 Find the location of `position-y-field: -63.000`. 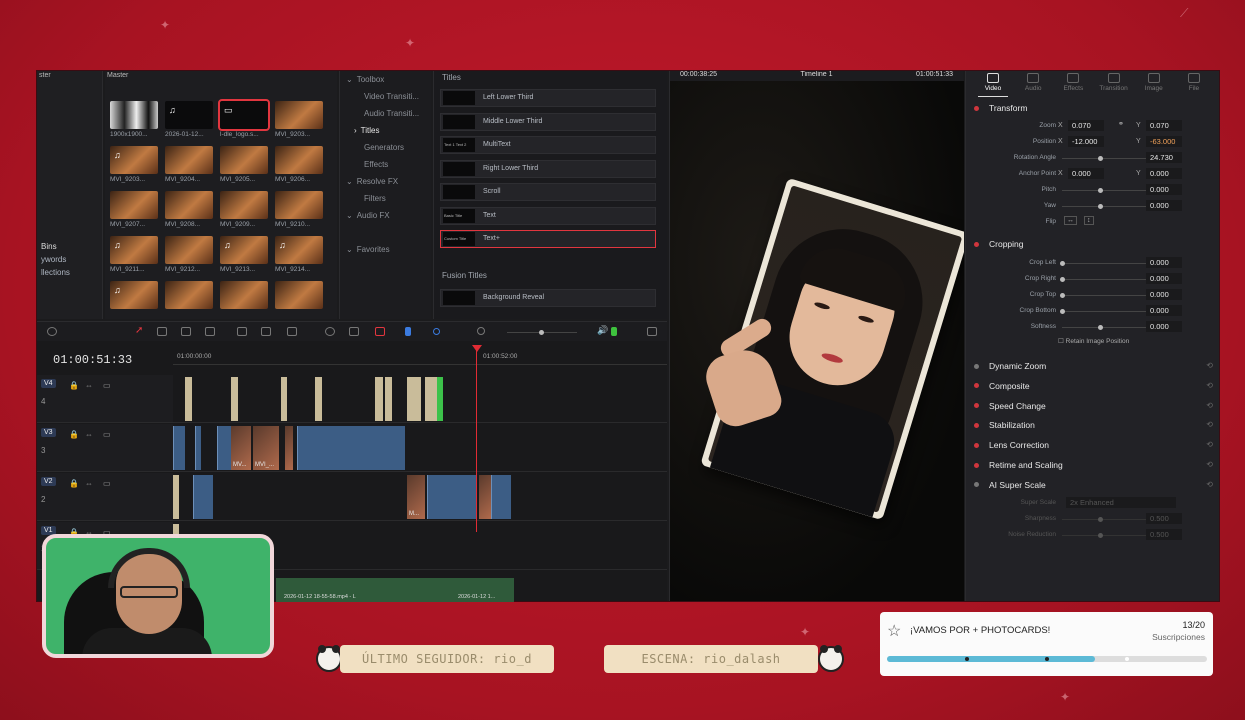

position-y-field: -63.000 is located at coordinates (1164, 141).